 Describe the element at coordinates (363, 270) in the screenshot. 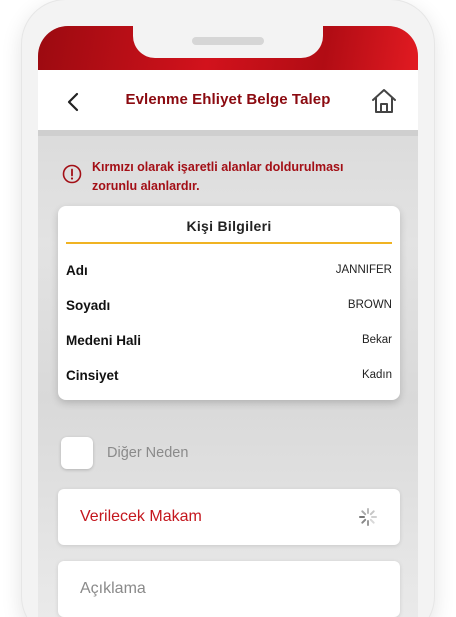

I see `info-value: JANNIFER` at that location.